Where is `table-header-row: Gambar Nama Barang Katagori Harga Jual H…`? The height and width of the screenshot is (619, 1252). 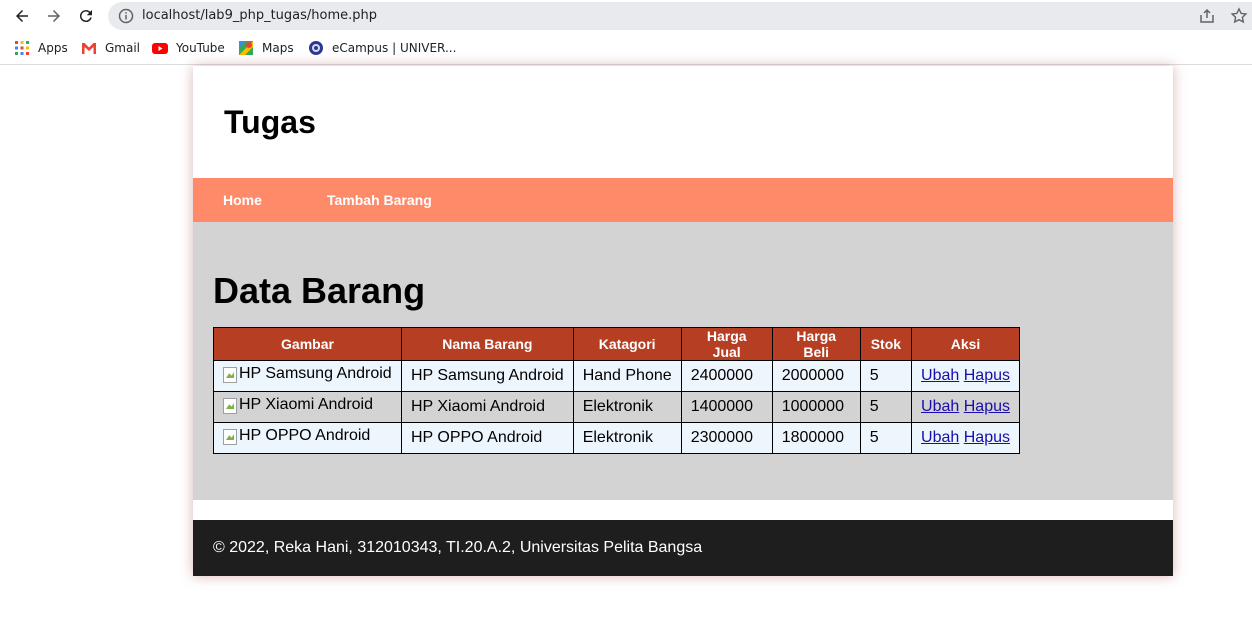 table-header-row: Gambar Nama Barang Katagori Harga Jual H… is located at coordinates (616, 344).